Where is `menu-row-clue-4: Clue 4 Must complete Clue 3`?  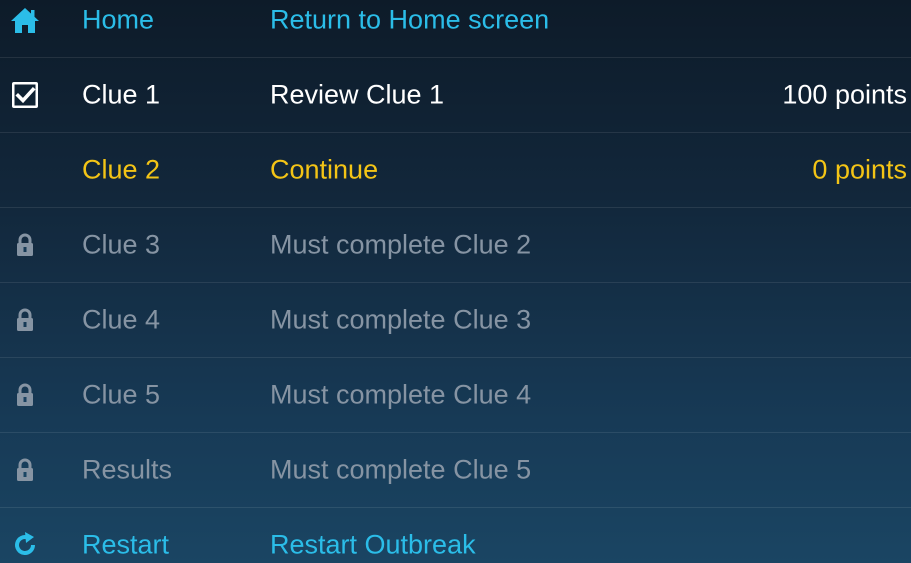
menu-row-clue-4: Clue 4 Must complete Clue 3 is located at coordinates (455, 319).